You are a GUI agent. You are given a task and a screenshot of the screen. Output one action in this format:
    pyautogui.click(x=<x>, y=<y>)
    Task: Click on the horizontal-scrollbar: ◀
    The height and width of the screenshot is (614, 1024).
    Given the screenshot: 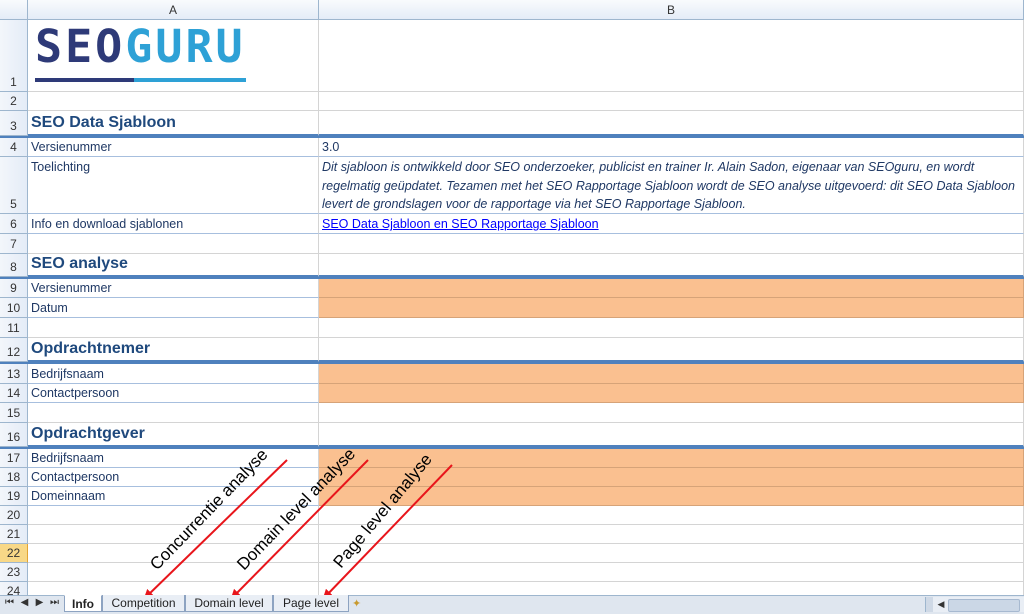 What is the action you would take?
    pyautogui.click(x=974, y=604)
    